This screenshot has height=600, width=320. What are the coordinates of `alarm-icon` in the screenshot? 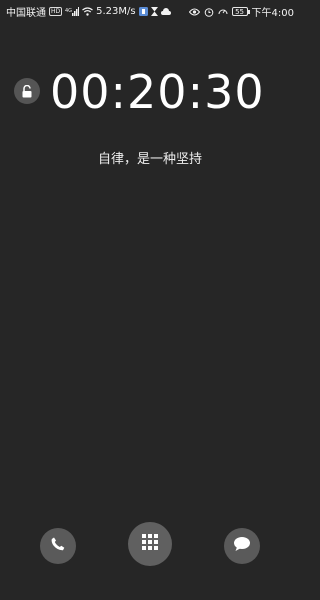 It's located at (209, 12).